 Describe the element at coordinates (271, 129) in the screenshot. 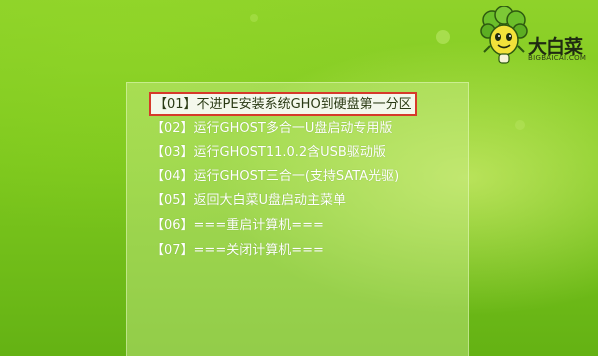

I see `menu-item-02: 【02】运行GHOST多合一U盘启动专用版` at that location.